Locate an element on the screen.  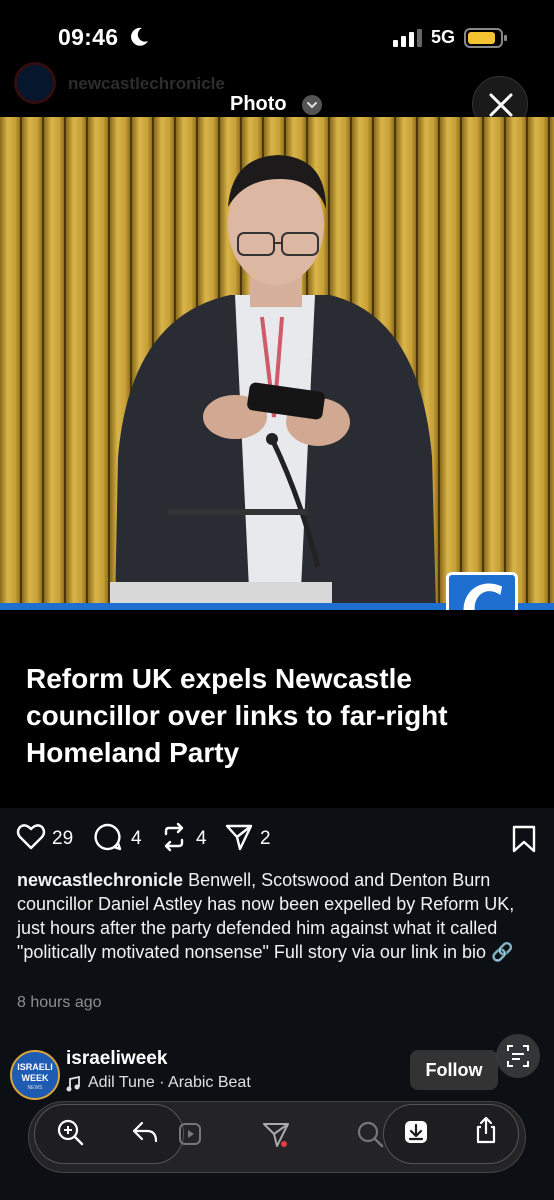
comment-icon is located at coordinates (108, 837).